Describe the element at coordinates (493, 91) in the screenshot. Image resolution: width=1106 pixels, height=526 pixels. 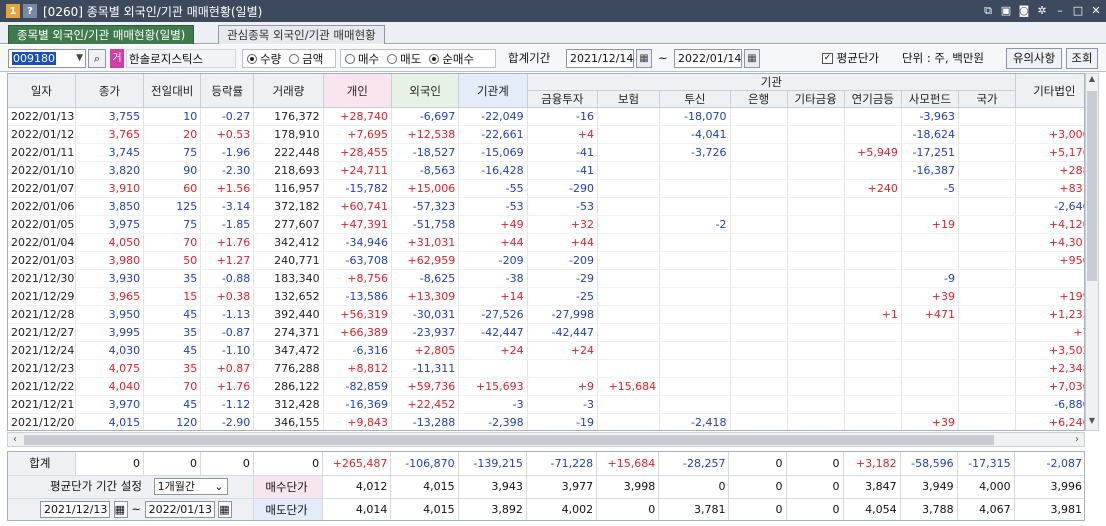
I see `col-inst-total: 기관계` at that location.